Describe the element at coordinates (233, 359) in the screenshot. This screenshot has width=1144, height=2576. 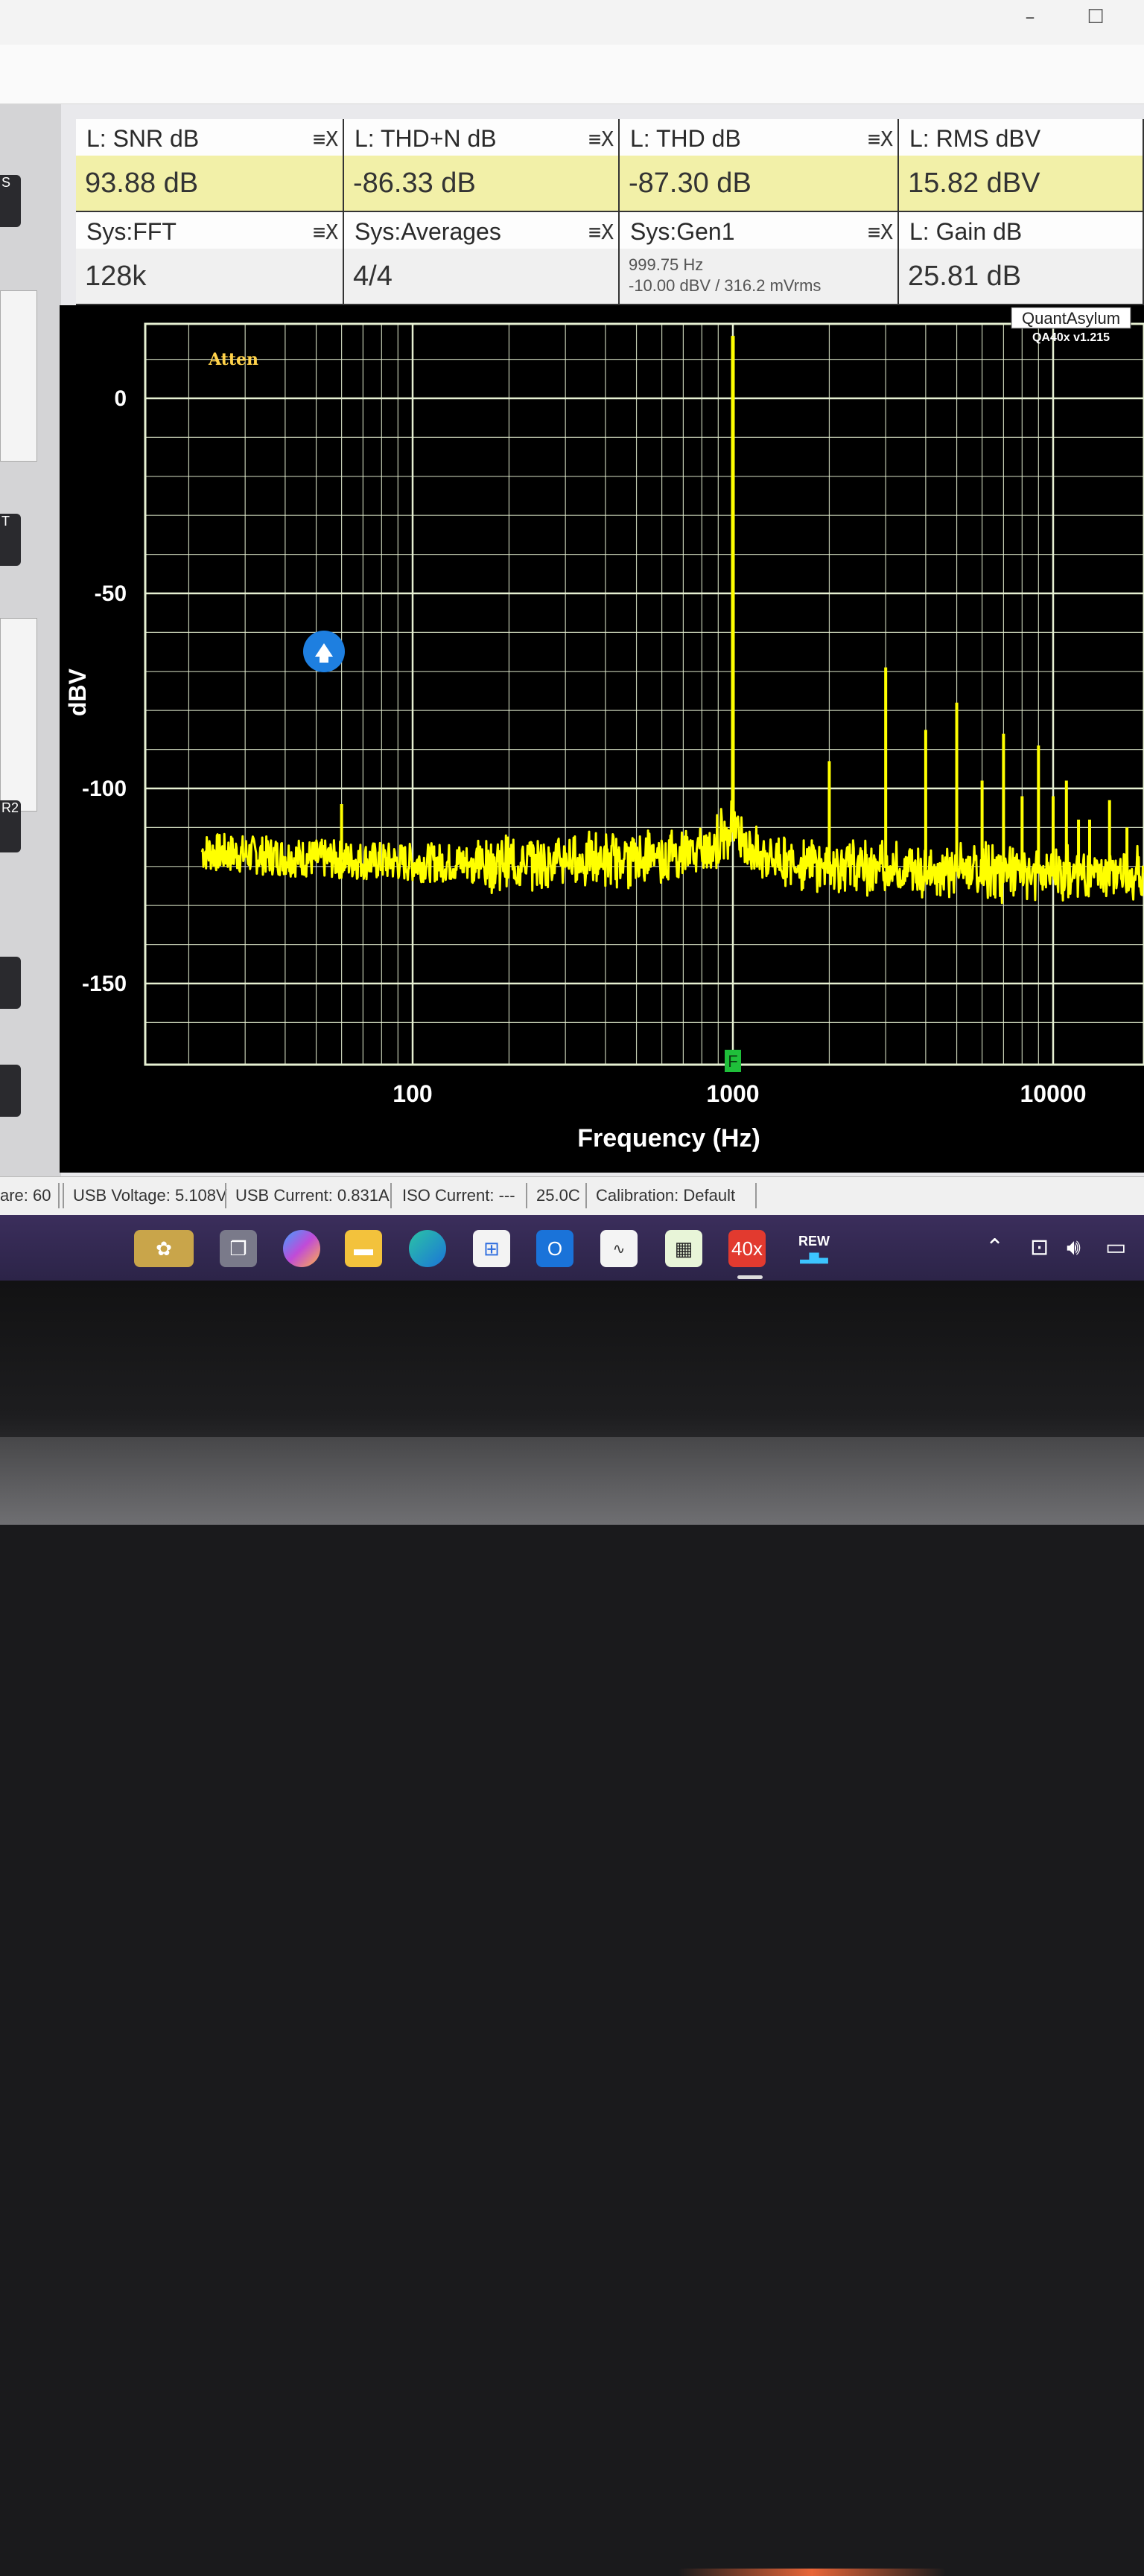
I see `atten-label: Atten` at that location.